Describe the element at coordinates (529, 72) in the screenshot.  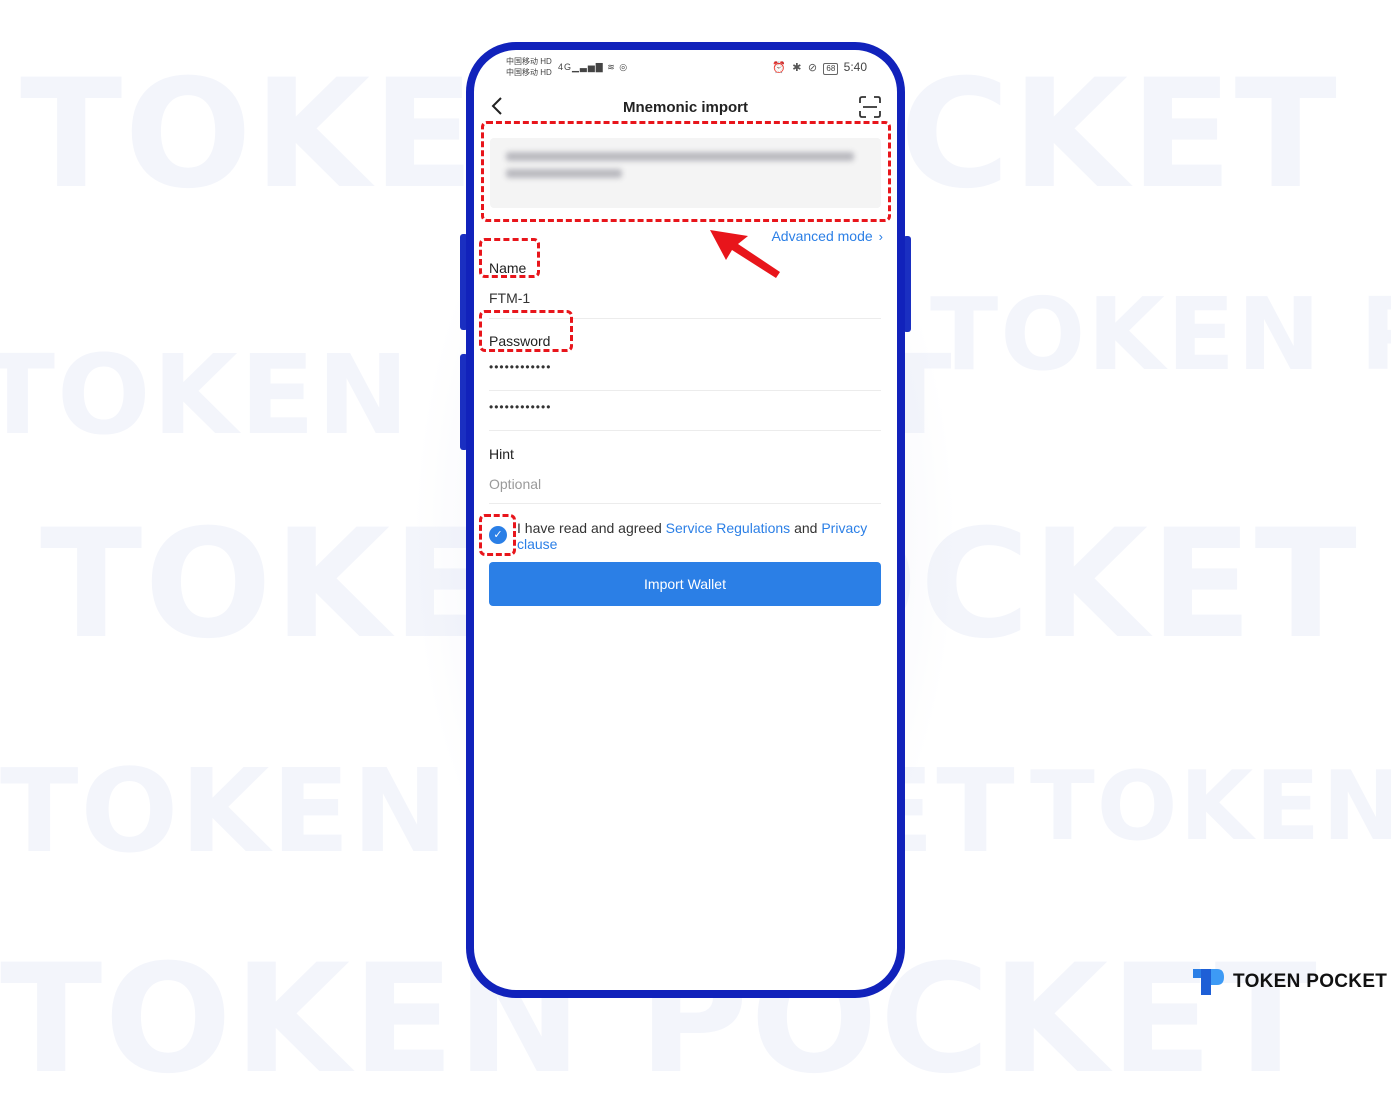
I see `carrier-2: 中国移动 HD` at that location.